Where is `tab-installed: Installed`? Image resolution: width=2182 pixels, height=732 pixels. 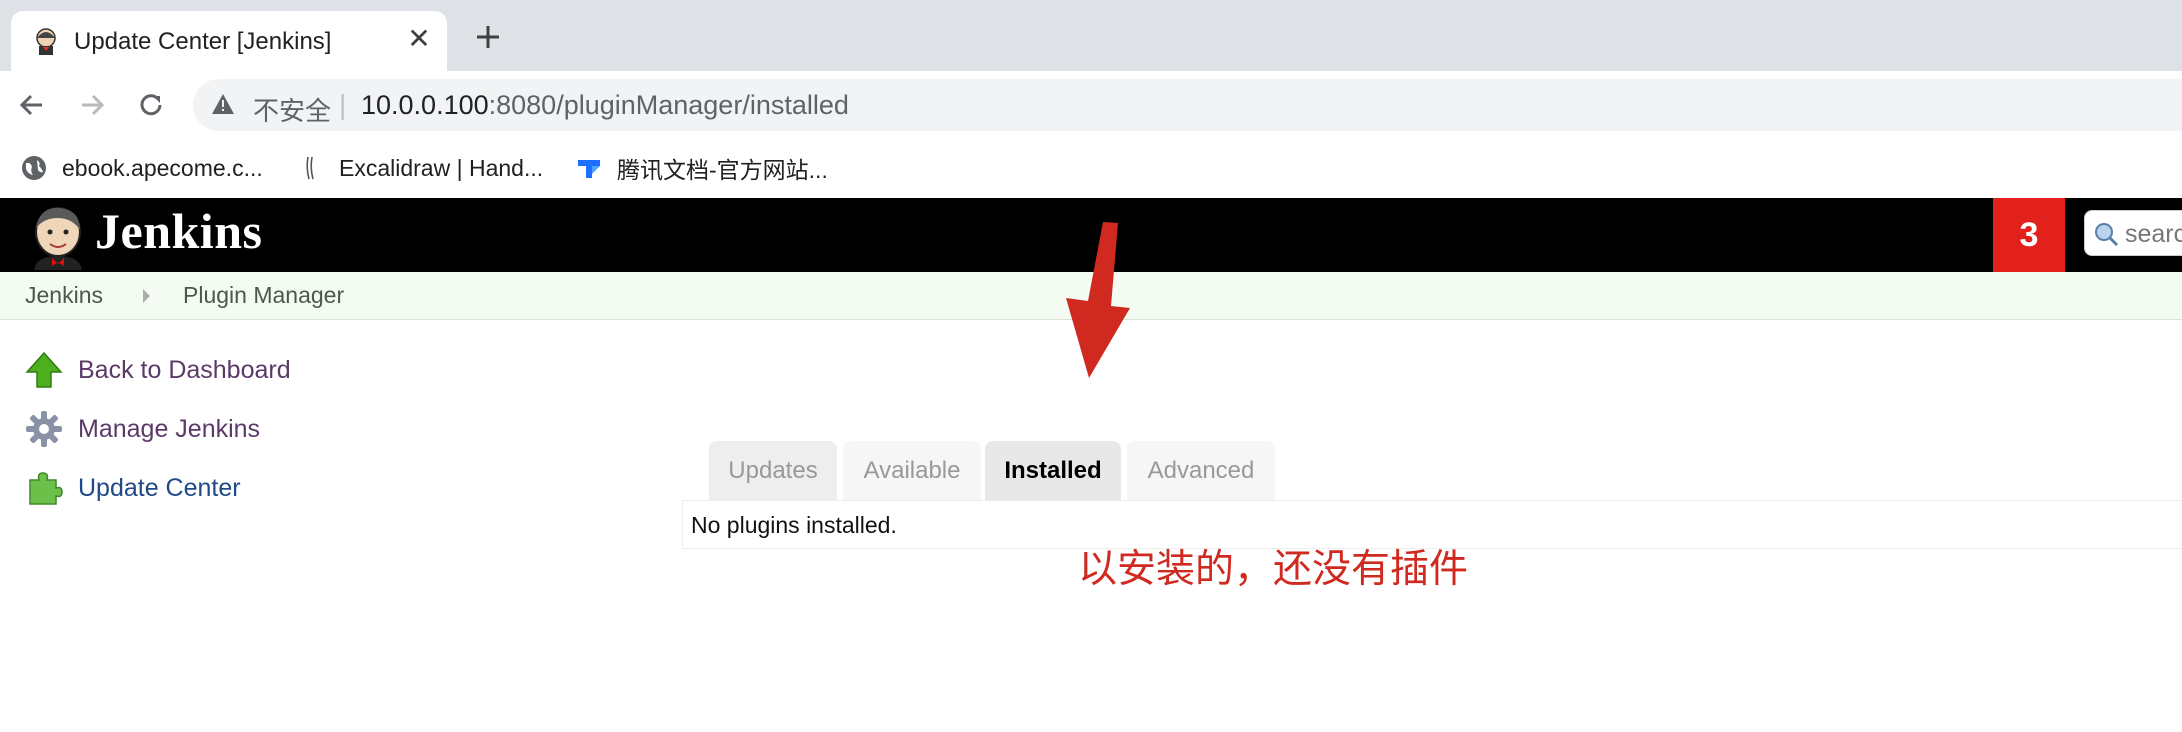
tab-installed: Installed is located at coordinates (1053, 471).